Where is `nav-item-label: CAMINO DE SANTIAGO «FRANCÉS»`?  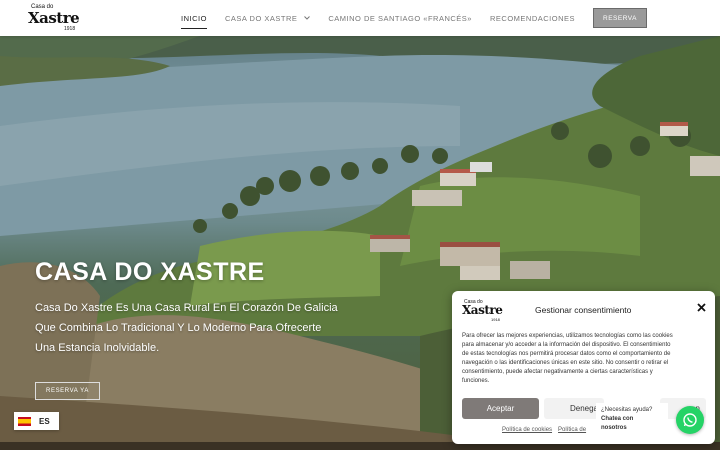 nav-item-label: CAMINO DE SANTIAGO «FRANCÉS» is located at coordinates (400, 18).